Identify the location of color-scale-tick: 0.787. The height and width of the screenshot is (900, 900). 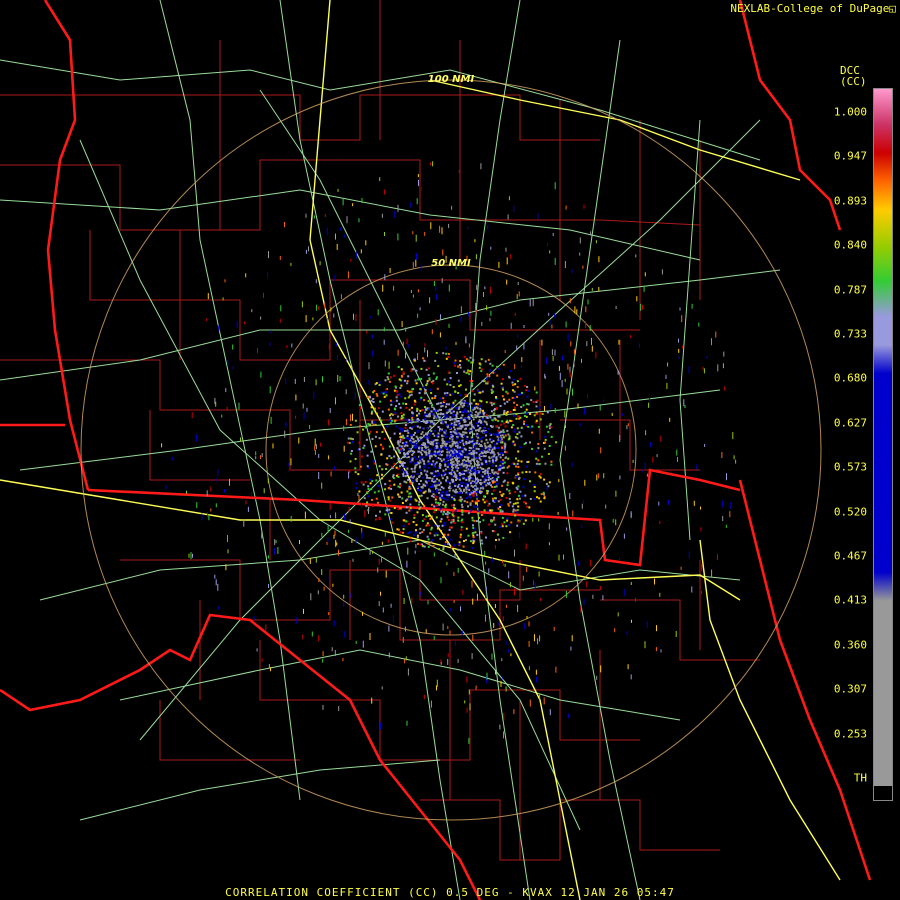
(850, 290).